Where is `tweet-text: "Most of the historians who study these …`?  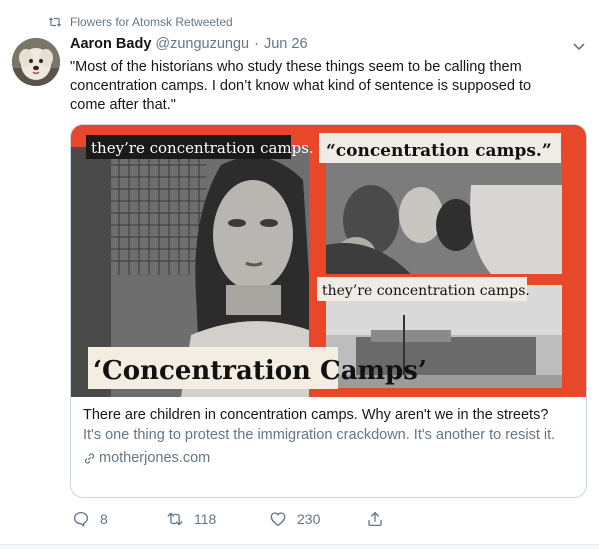
tweet-text: "Most of the historians who study these … is located at coordinates (301, 86).